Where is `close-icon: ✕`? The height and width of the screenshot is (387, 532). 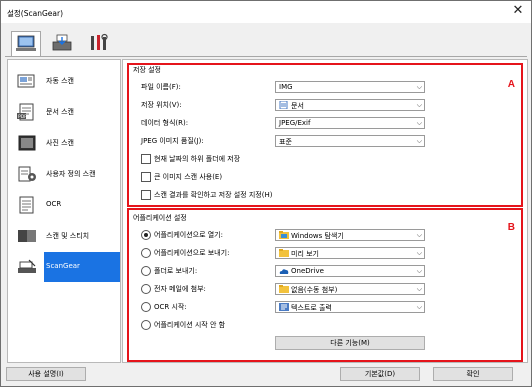
close-icon: ✕ is located at coordinates (518, 11).